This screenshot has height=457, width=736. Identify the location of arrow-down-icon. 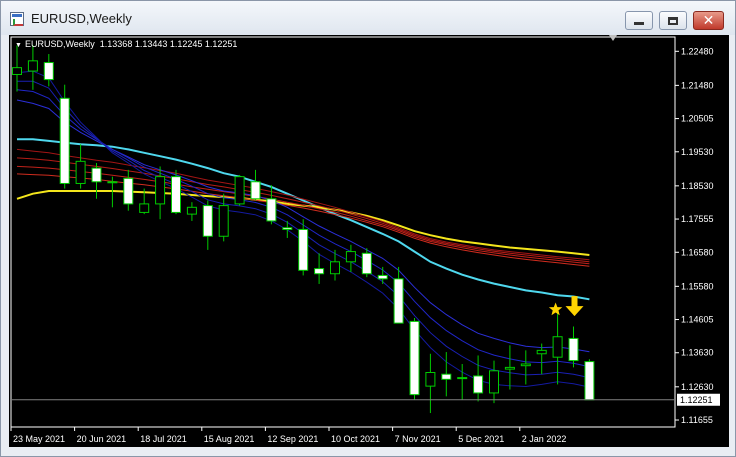
(574, 306).